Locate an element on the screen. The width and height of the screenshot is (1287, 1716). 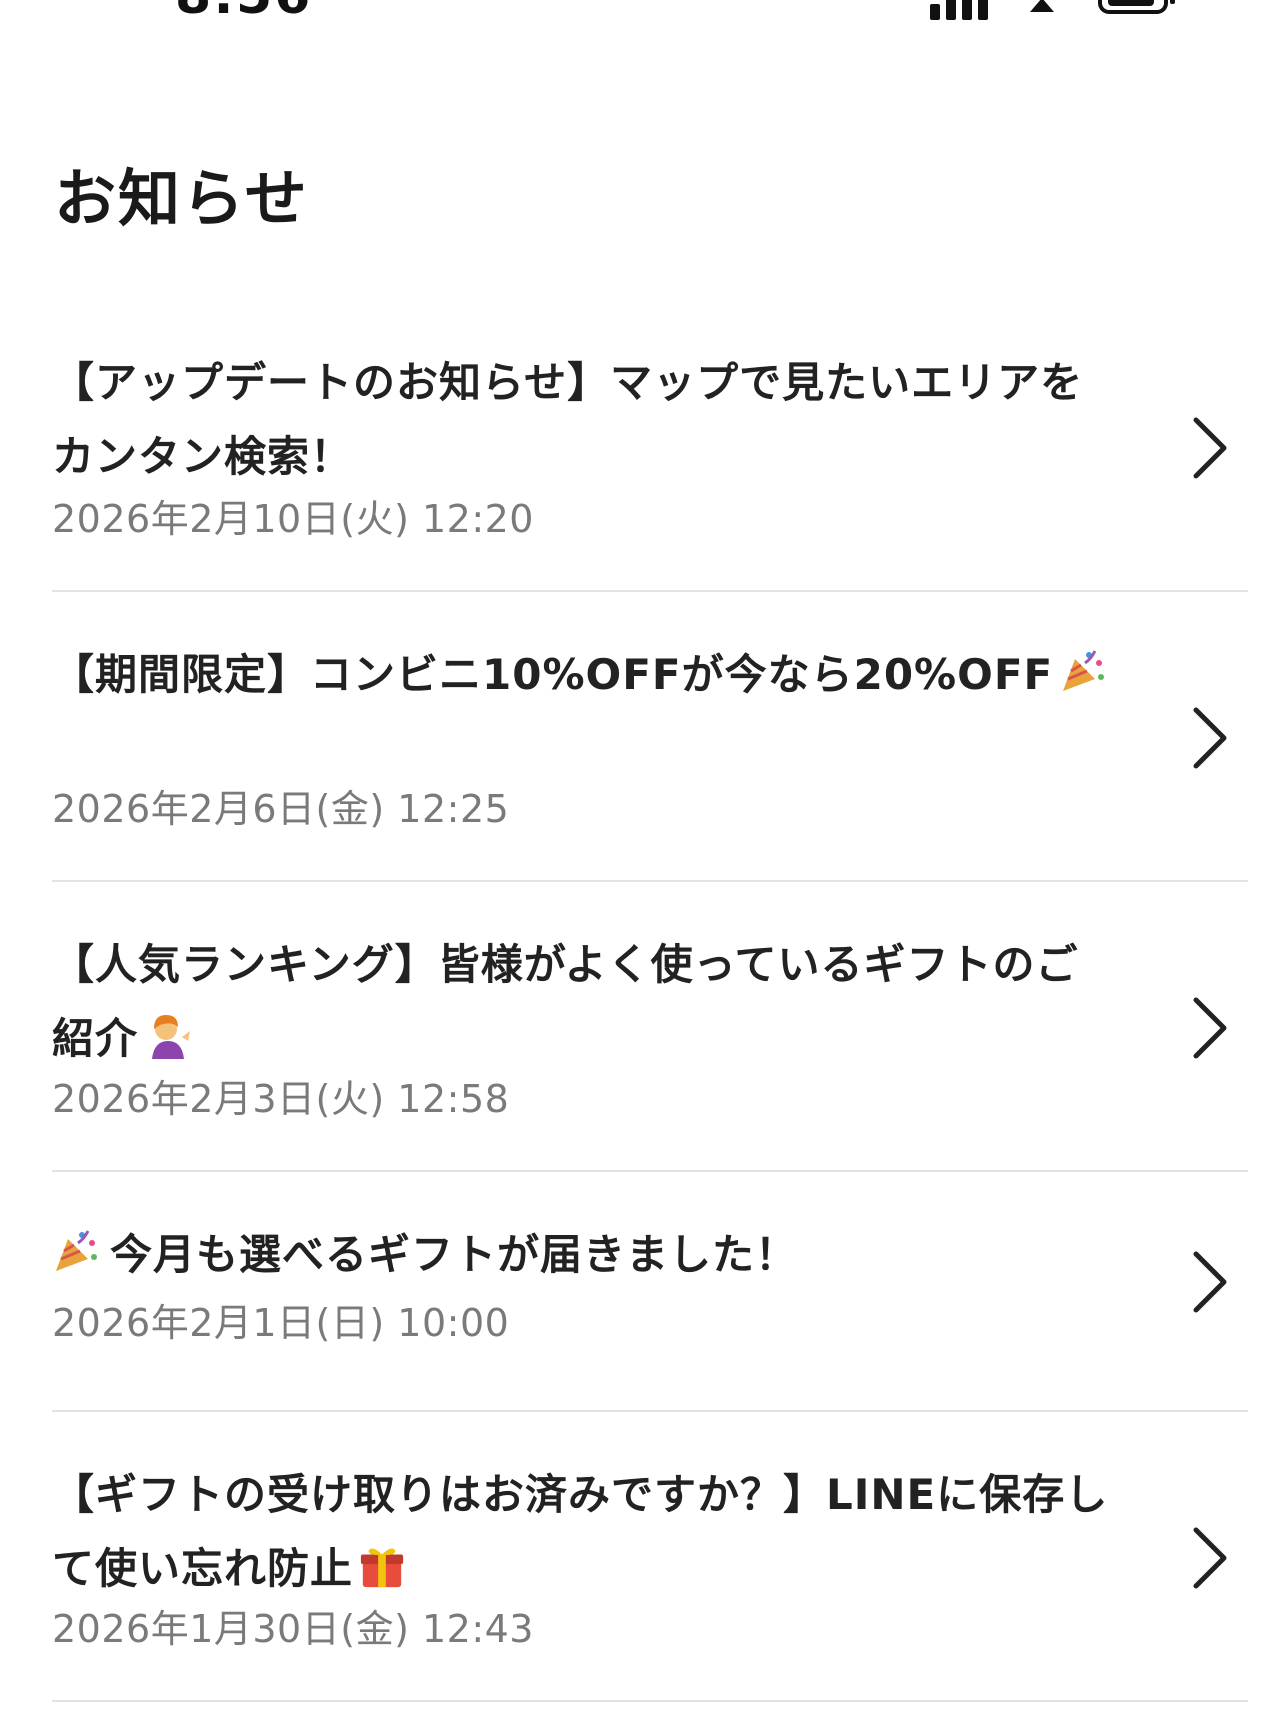
notice-date: 2026年2月6日(金) 12:25 is located at coordinates (281, 809).